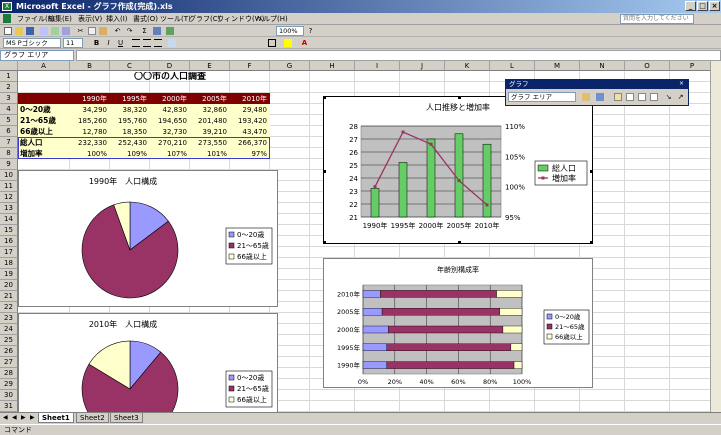  Describe the element at coordinates (398, 55) in the screenshot. I see `formula-bar` at that location.